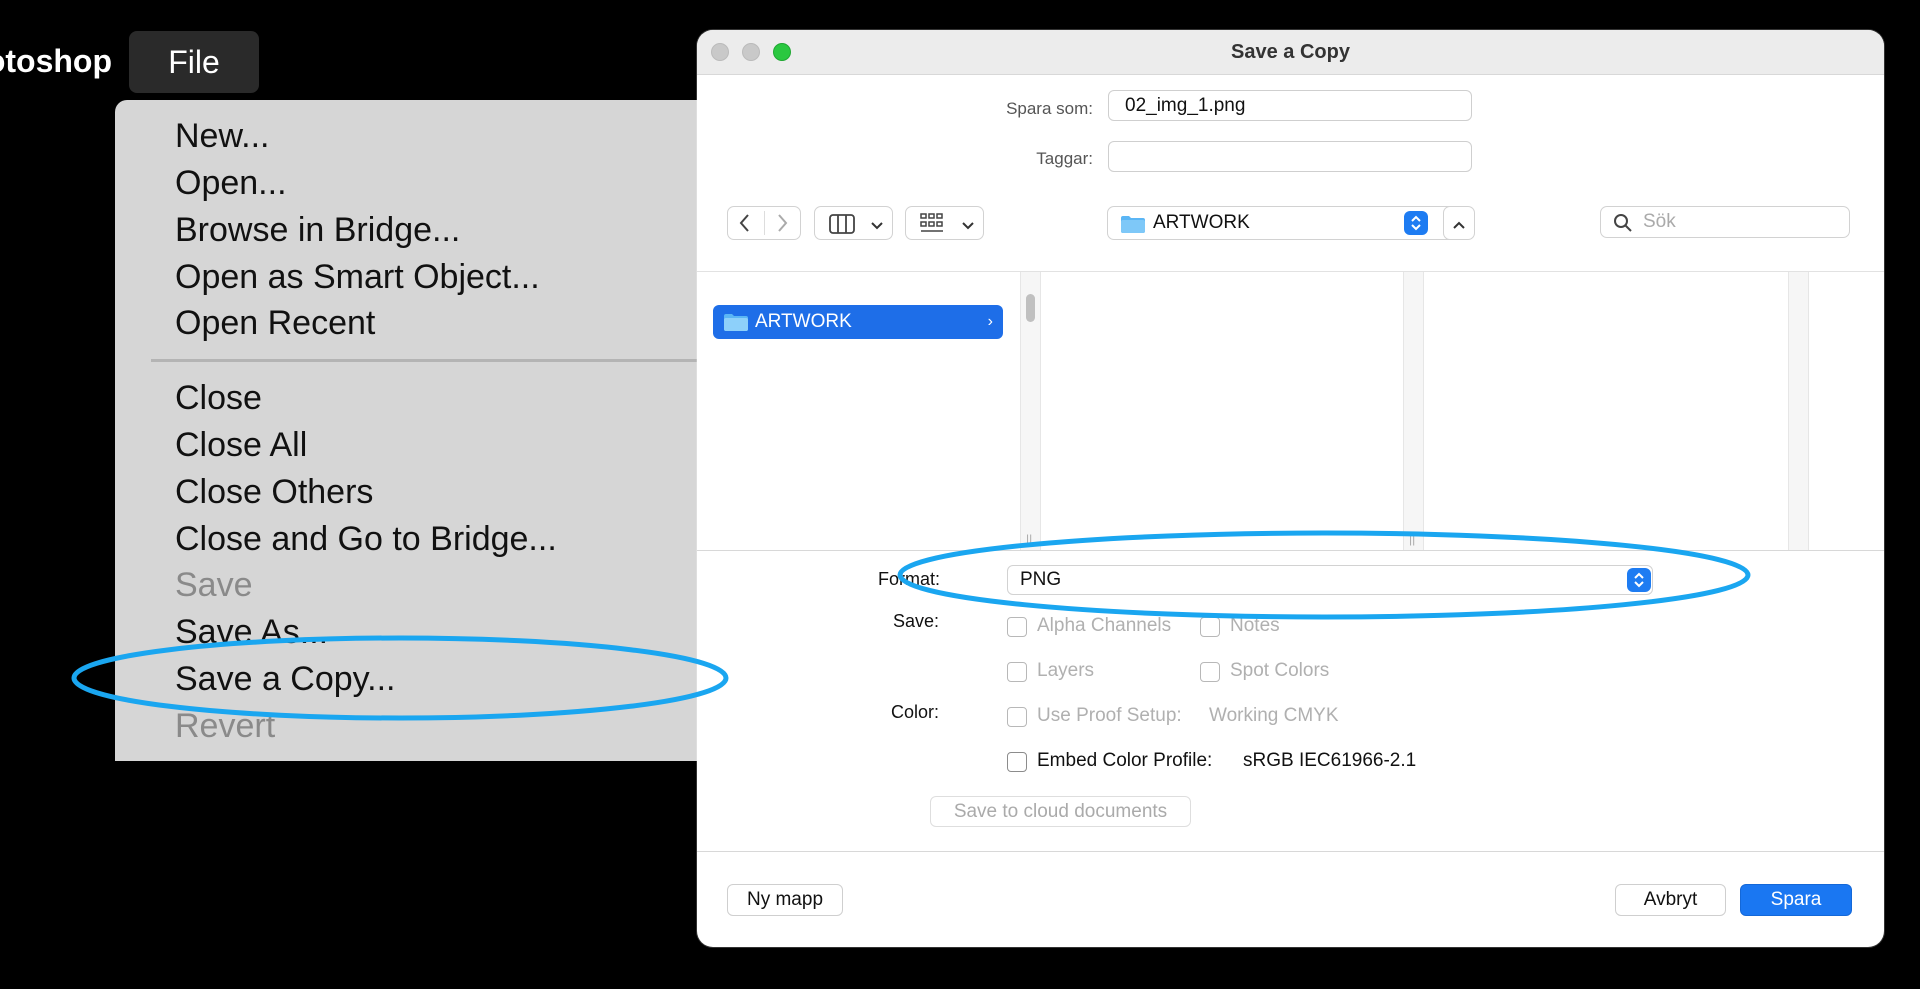  What do you see at coordinates (1210, 627) in the screenshot?
I see `notes-checkbox` at bounding box center [1210, 627].